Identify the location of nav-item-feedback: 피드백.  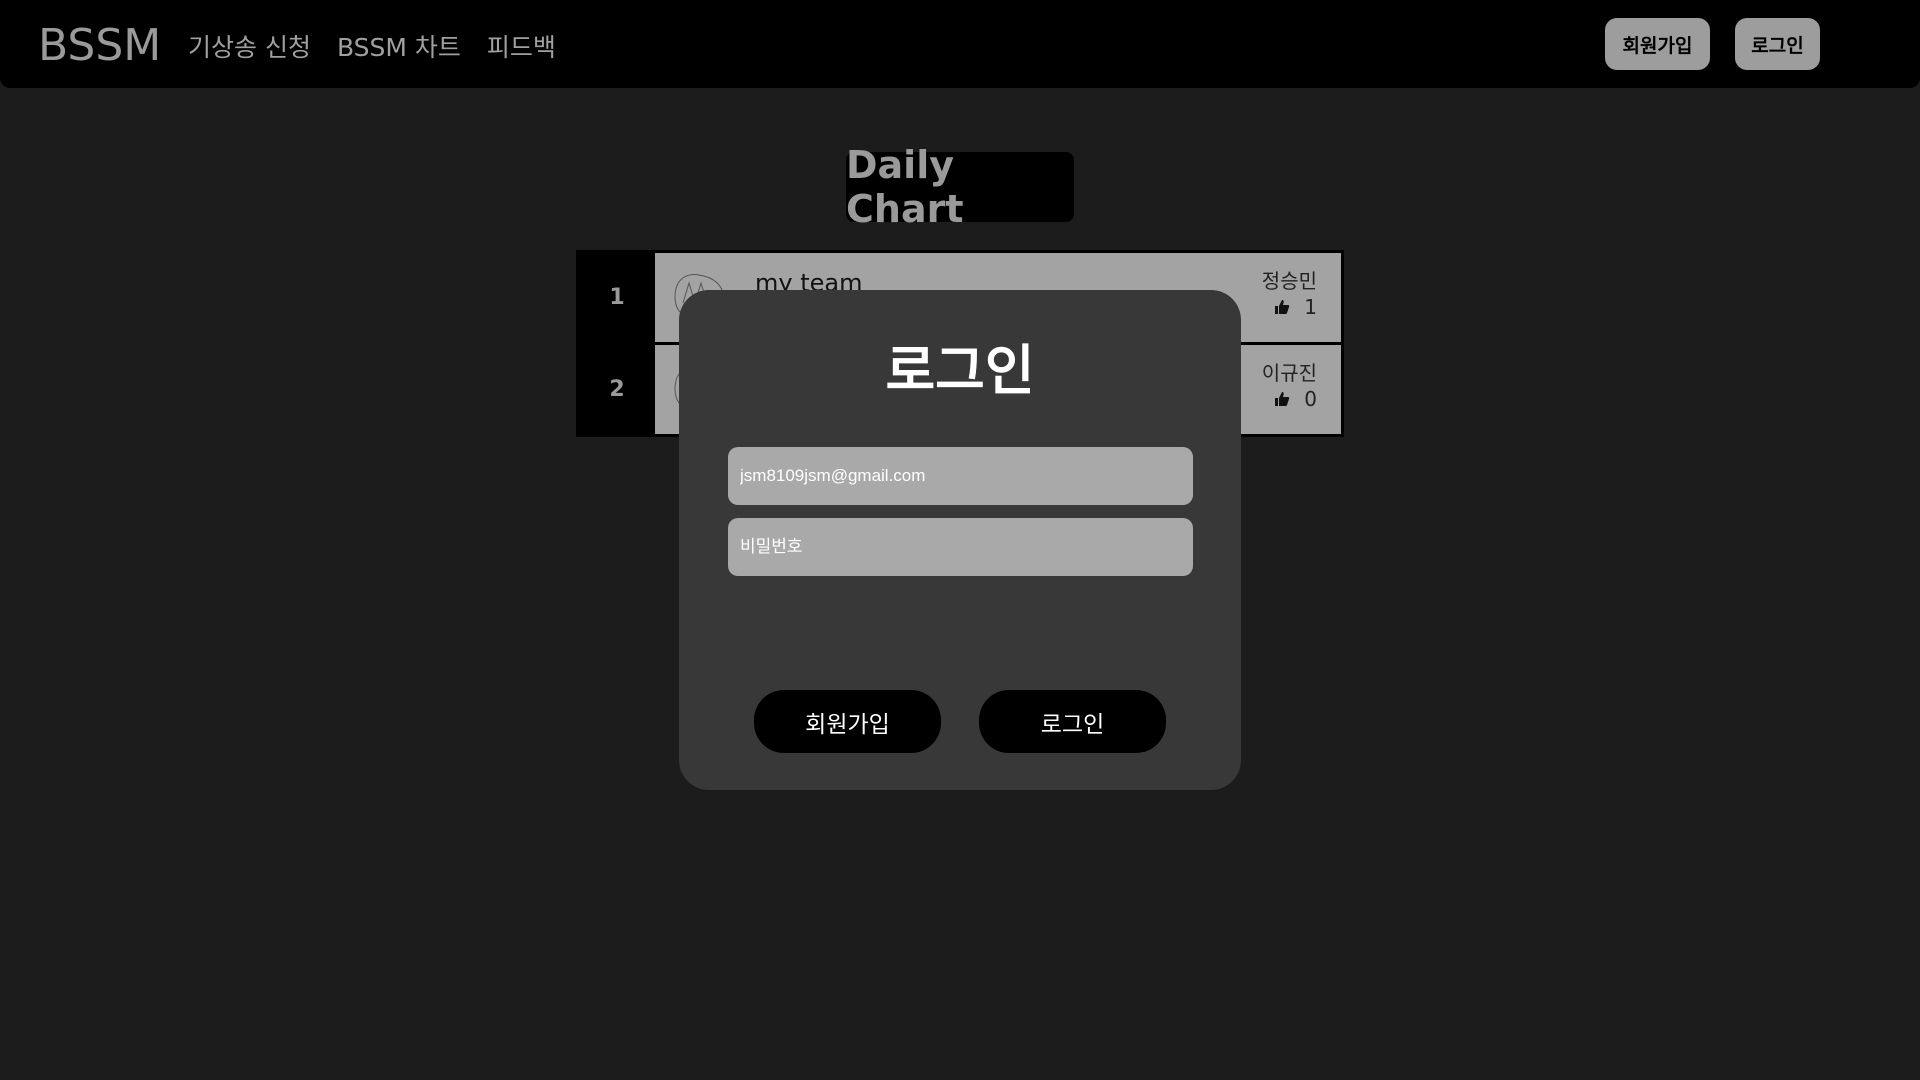
(521, 46).